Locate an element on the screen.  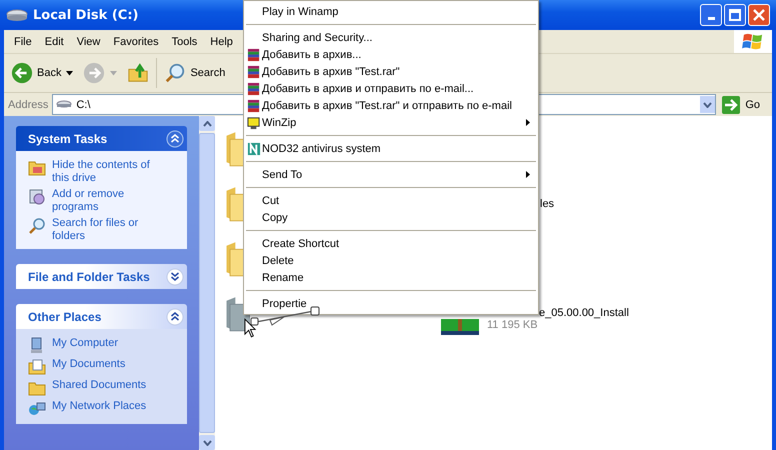
file-name: e_05.00.00_Install is located at coordinates (584, 313).